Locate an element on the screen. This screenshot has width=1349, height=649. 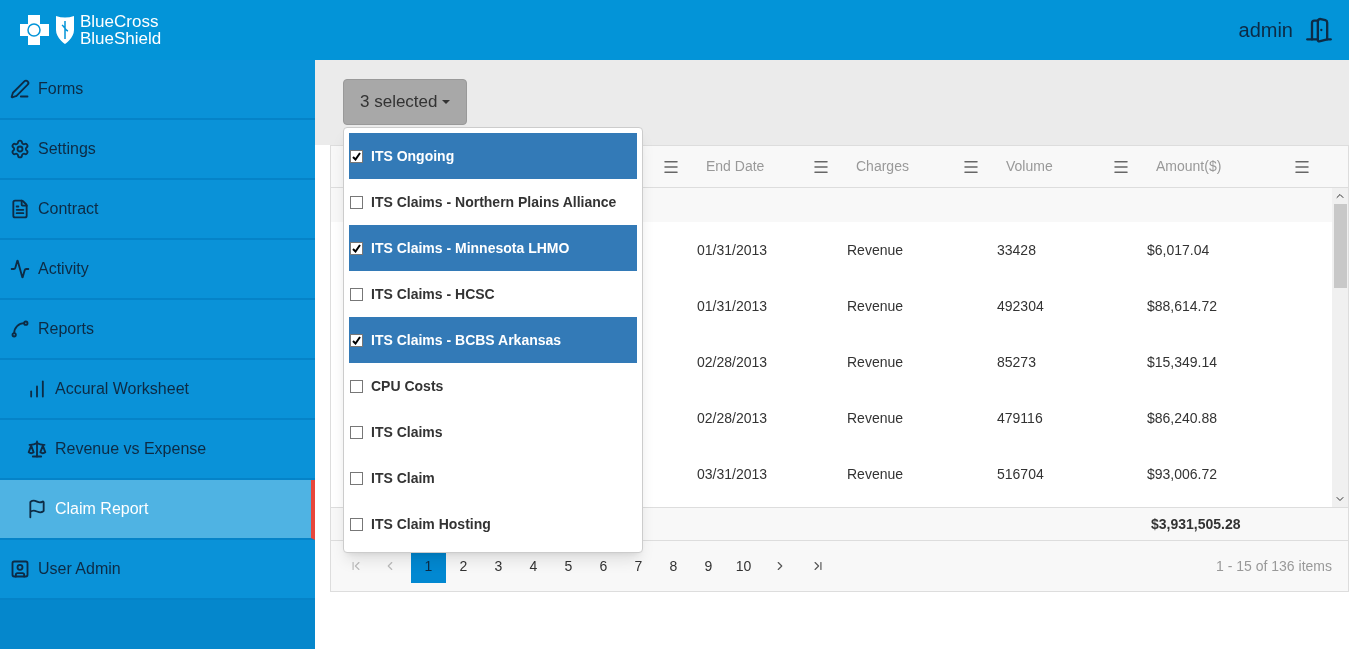
page-button: 2 is located at coordinates (463, 566).